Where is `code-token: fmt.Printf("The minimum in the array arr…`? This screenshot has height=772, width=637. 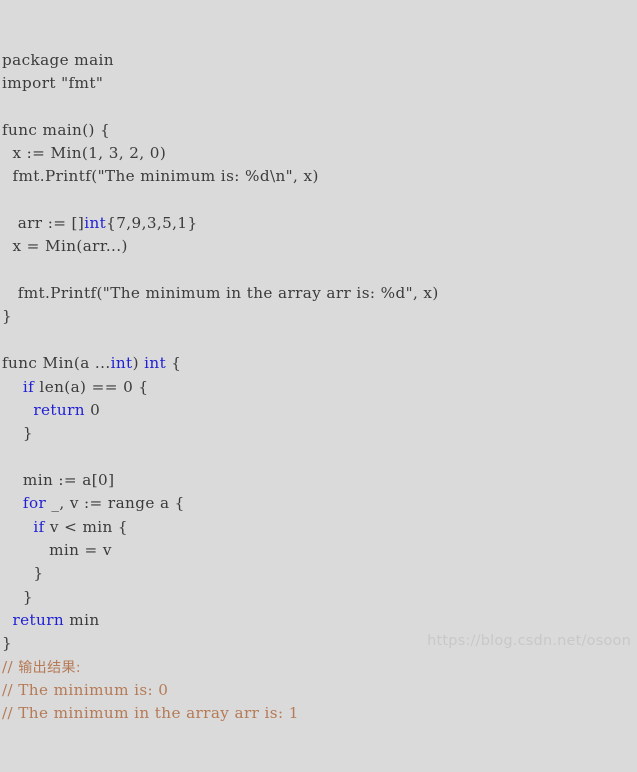 code-token: fmt.Printf("The minimum in the array arr… is located at coordinates (228, 293).